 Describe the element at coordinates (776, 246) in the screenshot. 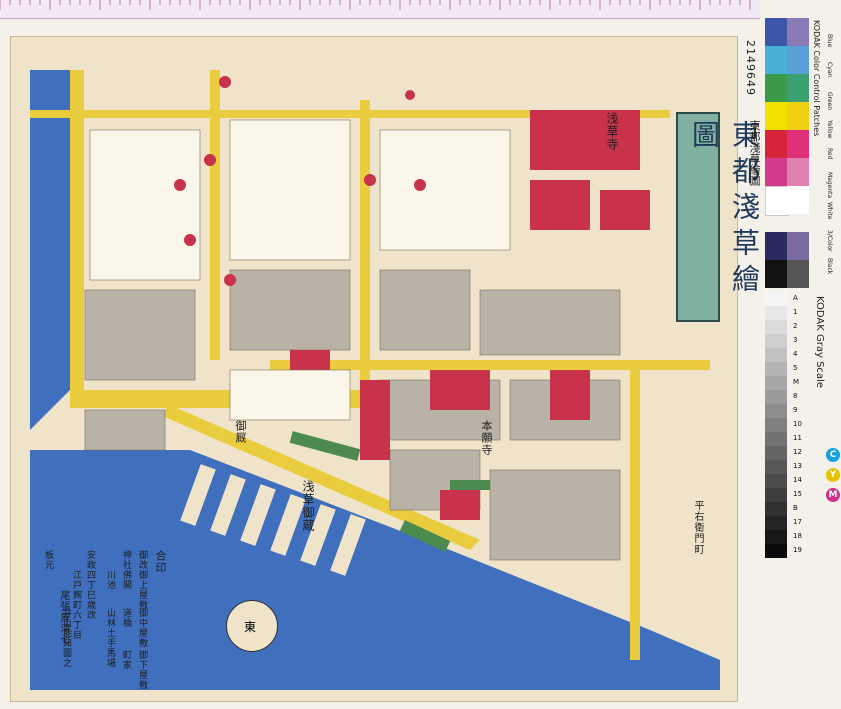

I see `patch-3color` at that location.